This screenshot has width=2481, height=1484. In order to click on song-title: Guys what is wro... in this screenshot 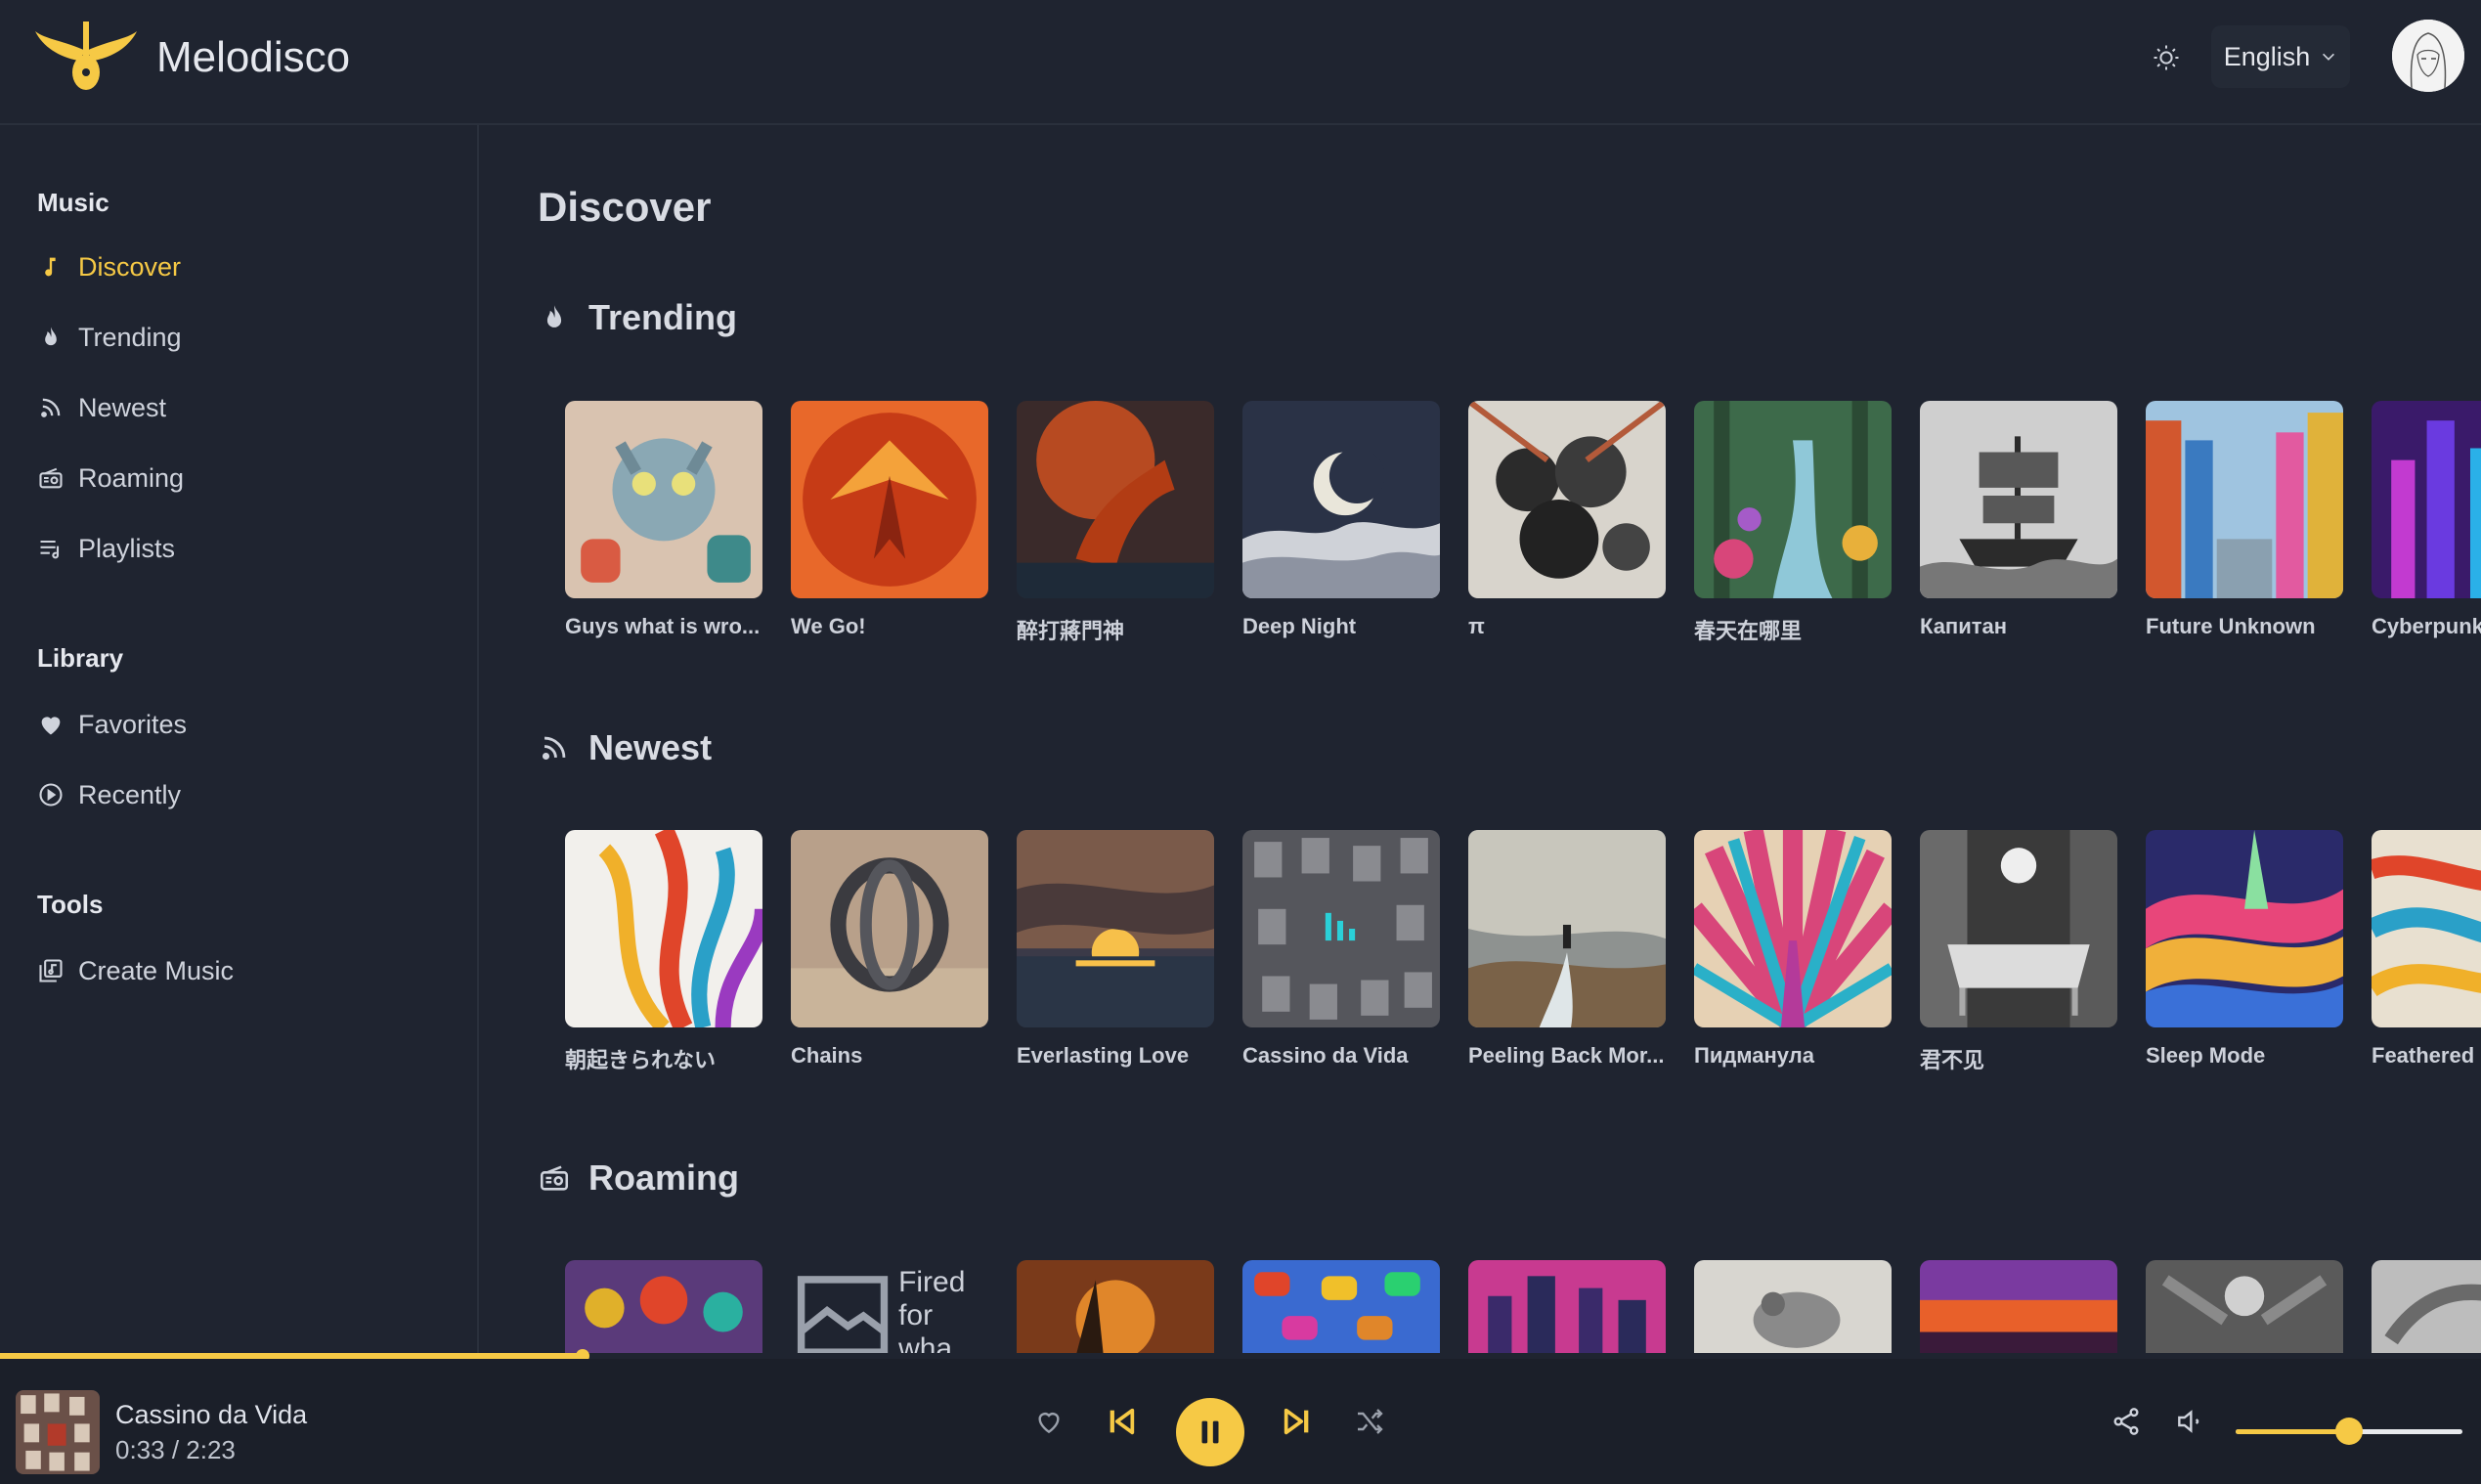, I will do `click(663, 626)`.